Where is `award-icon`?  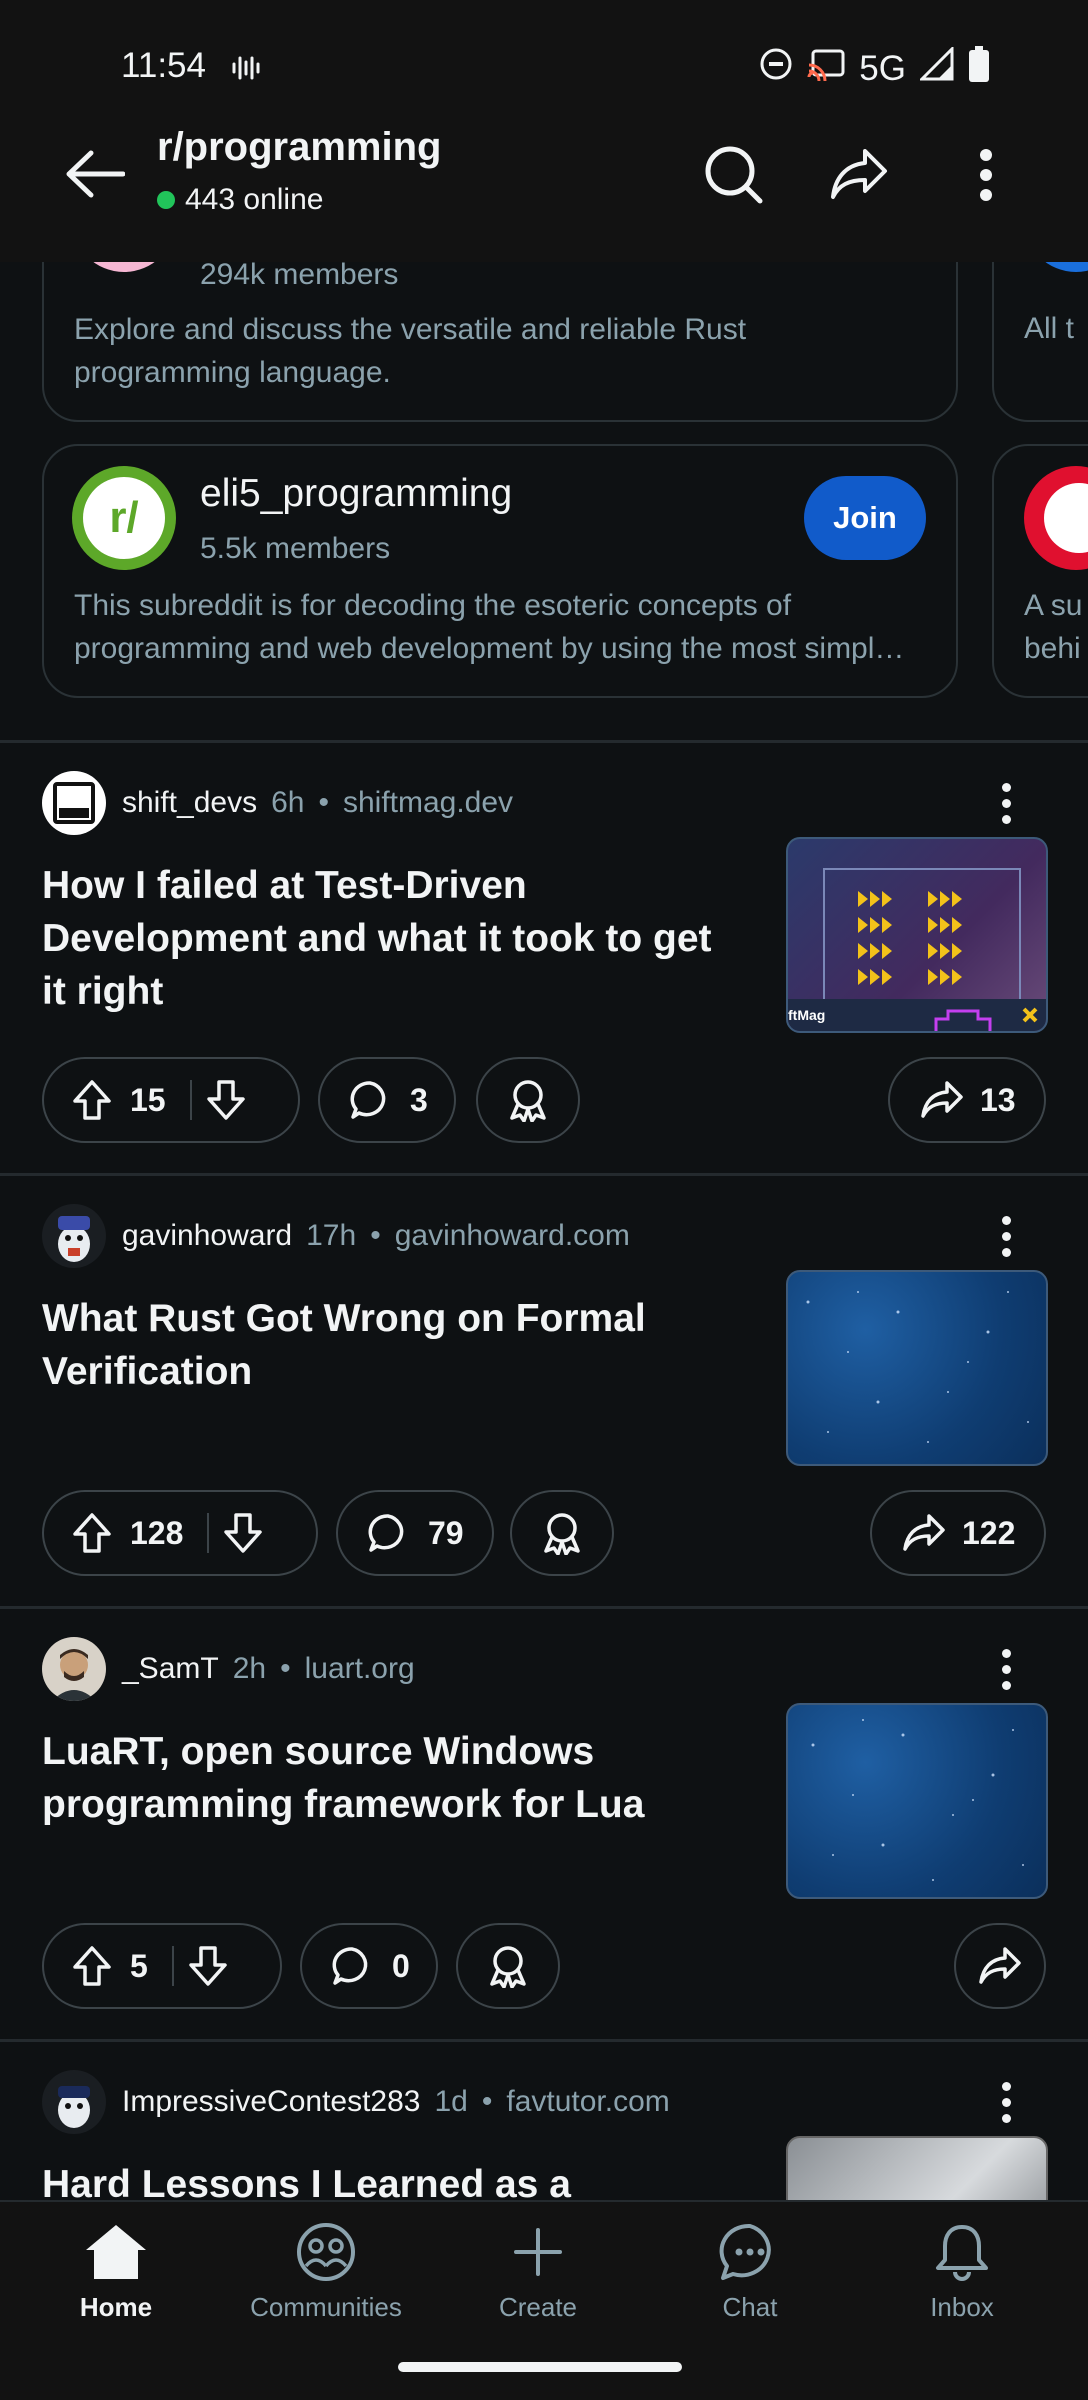
award-icon is located at coordinates (562, 1533).